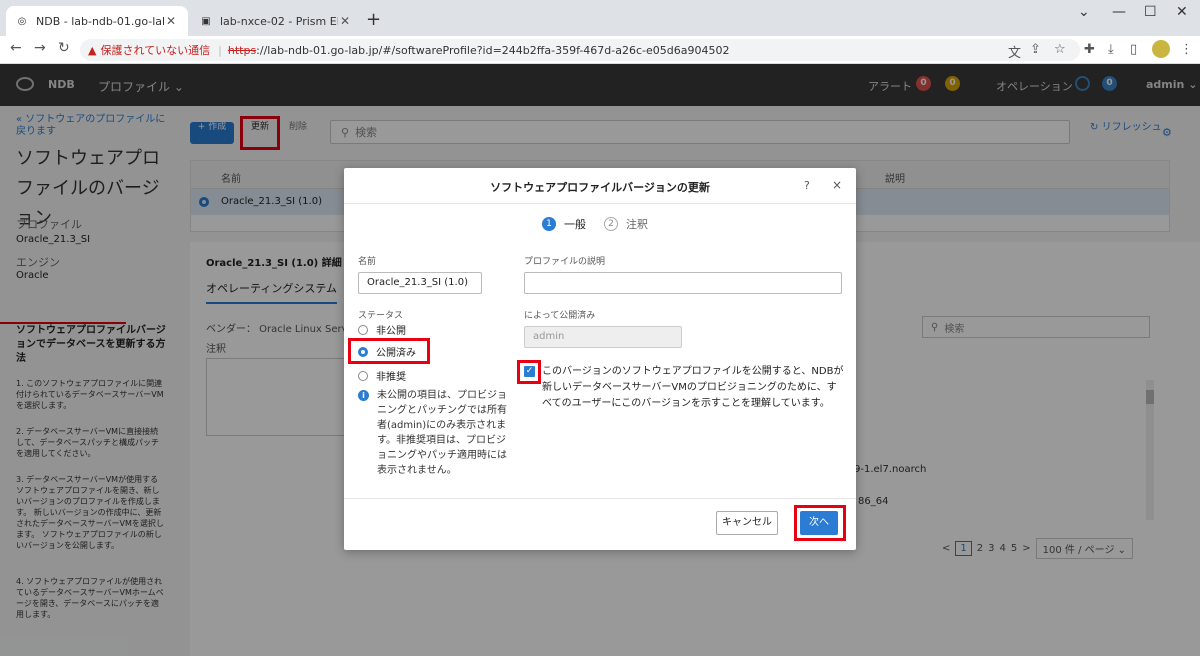 This screenshot has height=656, width=1200. I want to click on share-icon: ⇪, so click(1035, 49).